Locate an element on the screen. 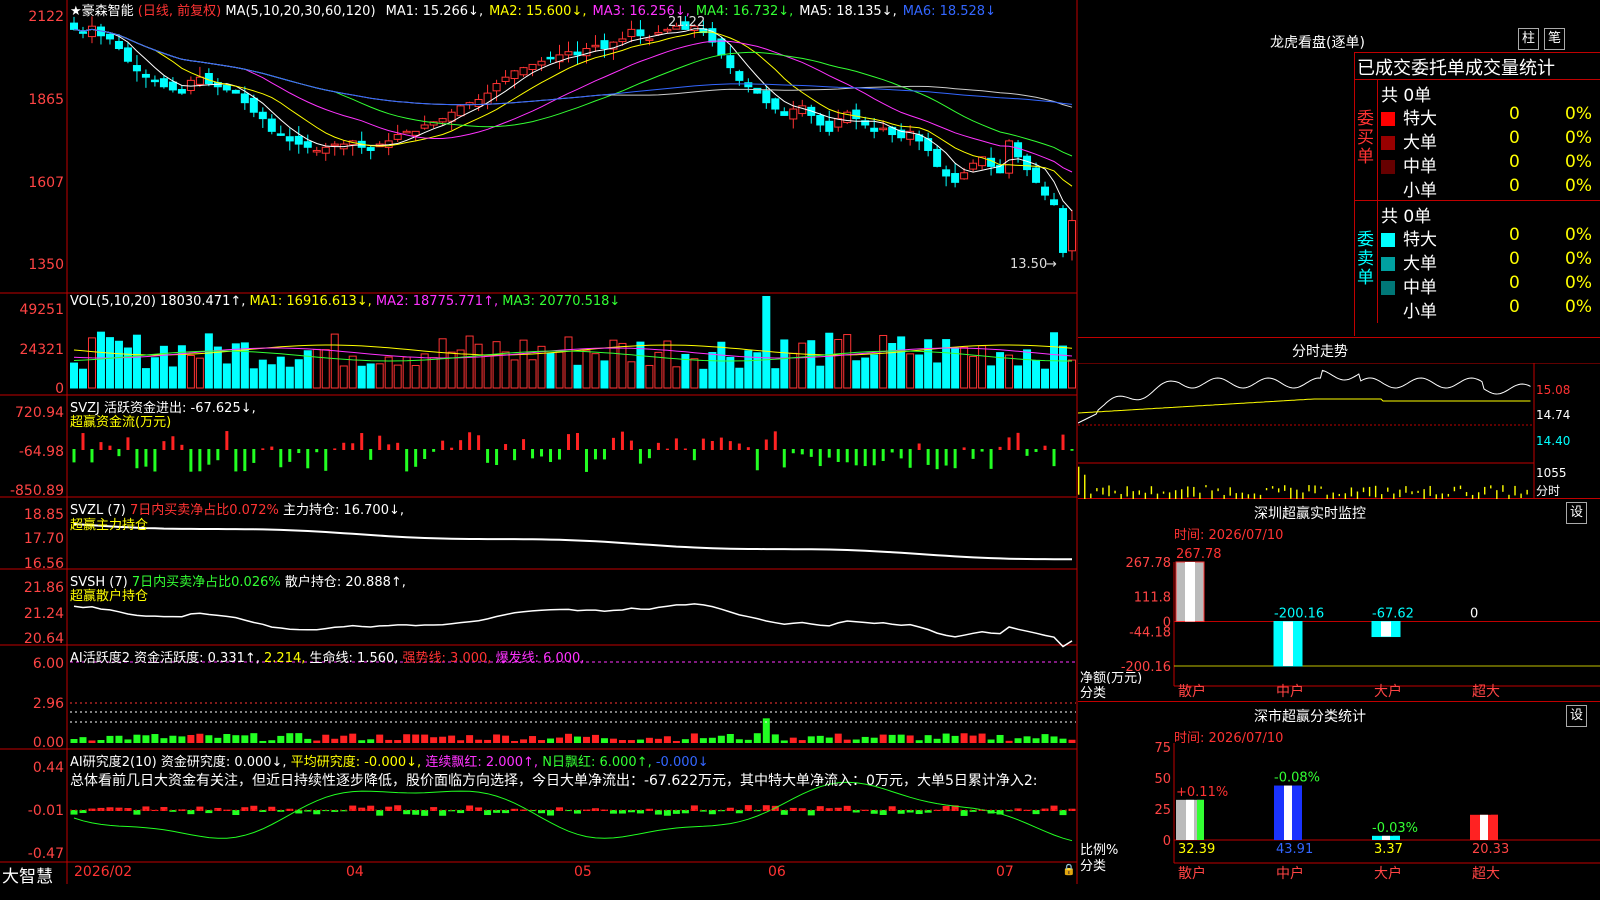 The image size is (1600, 900). price-tick: 1350 is located at coordinates (46, 265).